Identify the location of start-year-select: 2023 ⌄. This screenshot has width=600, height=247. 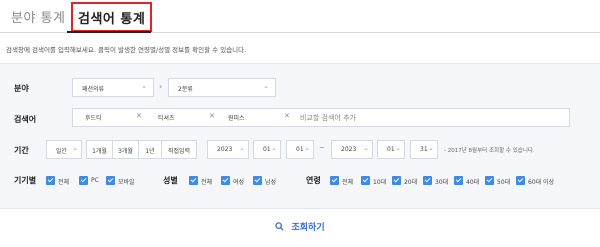
(228, 149).